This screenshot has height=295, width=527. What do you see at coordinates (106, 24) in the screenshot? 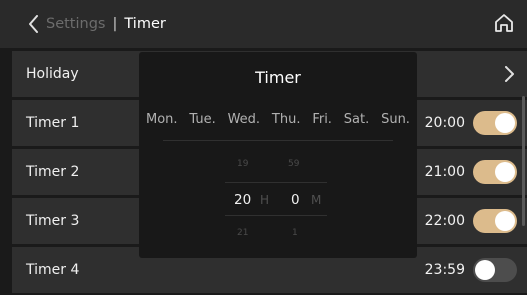
I see `breadcrumb: Settings | Timer` at bounding box center [106, 24].